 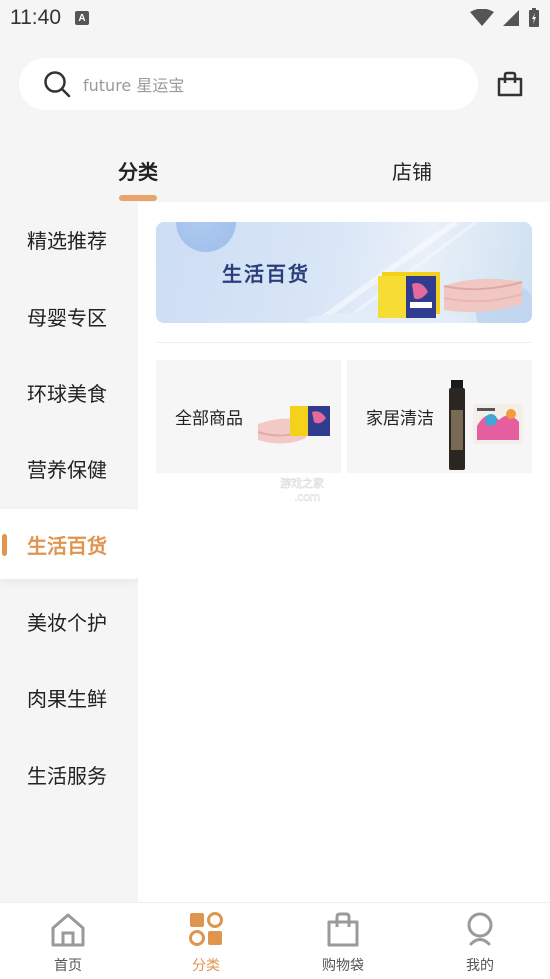 I want to click on sidebar-item-featured: 精选推荐, so click(x=69, y=239).